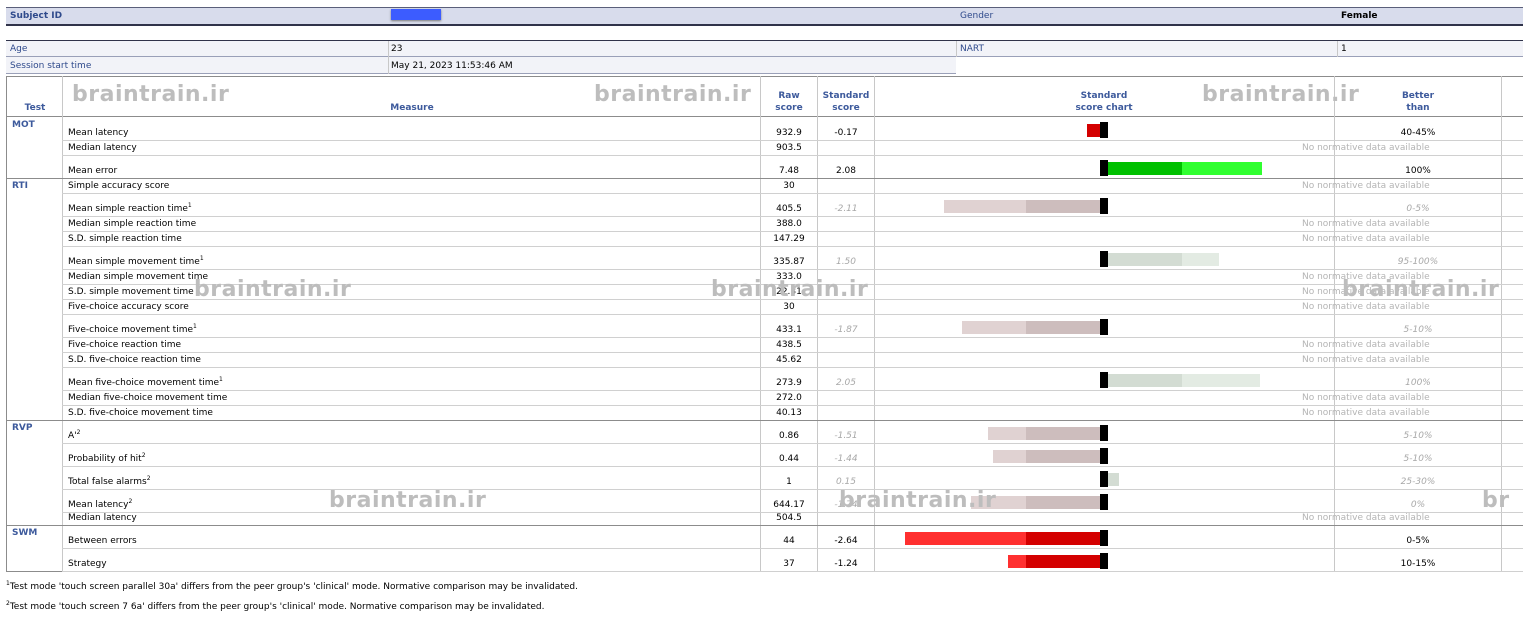  What do you see at coordinates (107, 458) in the screenshot?
I see `measure-name: Probability of hit2` at bounding box center [107, 458].